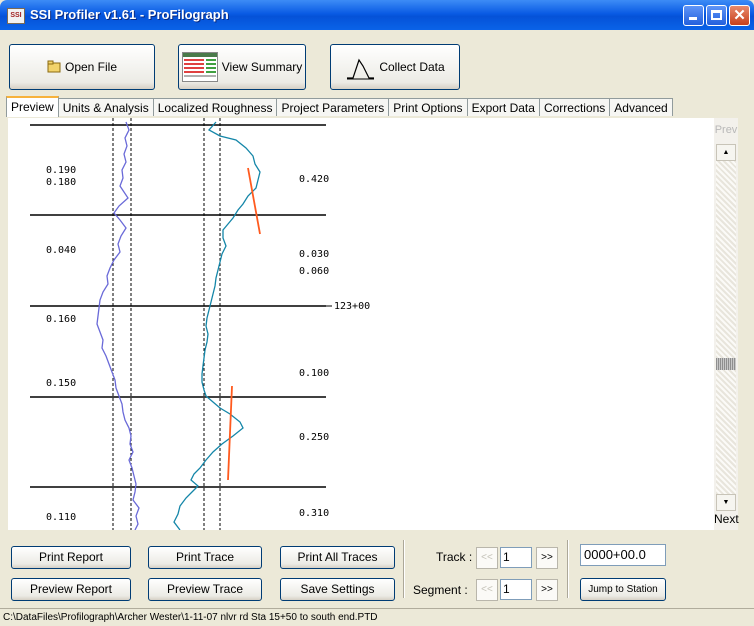 The image size is (754, 626). I want to click on tab-project-parameters: Project Parameters, so click(333, 107).